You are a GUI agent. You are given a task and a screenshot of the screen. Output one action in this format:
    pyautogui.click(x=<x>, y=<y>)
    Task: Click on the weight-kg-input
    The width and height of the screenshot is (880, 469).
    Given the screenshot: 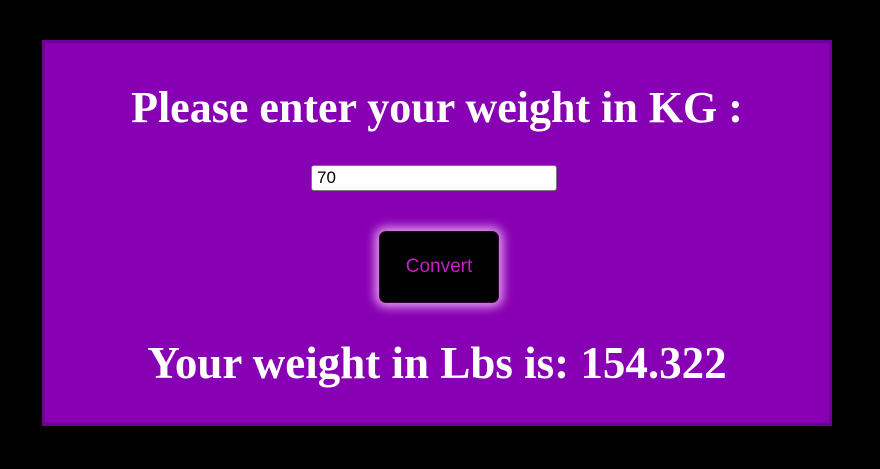 What is the action you would take?
    pyautogui.click(x=434, y=178)
    